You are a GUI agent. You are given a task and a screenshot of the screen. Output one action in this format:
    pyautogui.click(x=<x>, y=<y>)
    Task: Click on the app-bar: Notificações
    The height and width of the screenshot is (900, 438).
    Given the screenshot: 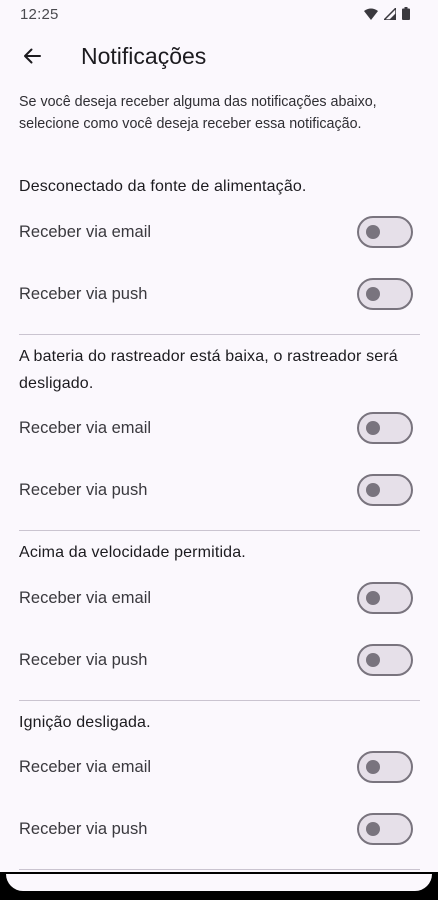 What is the action you would take?
    pyautogui.click(x=219, y=58)
    